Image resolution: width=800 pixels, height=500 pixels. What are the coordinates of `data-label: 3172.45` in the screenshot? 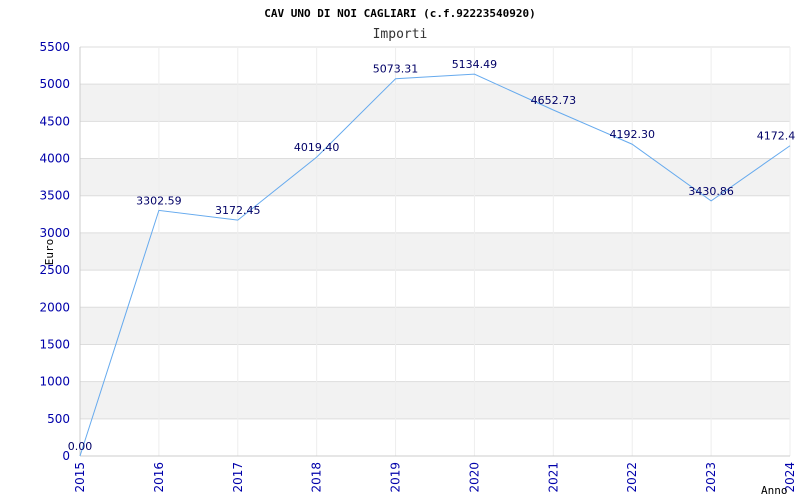 It's located at (238, 210).